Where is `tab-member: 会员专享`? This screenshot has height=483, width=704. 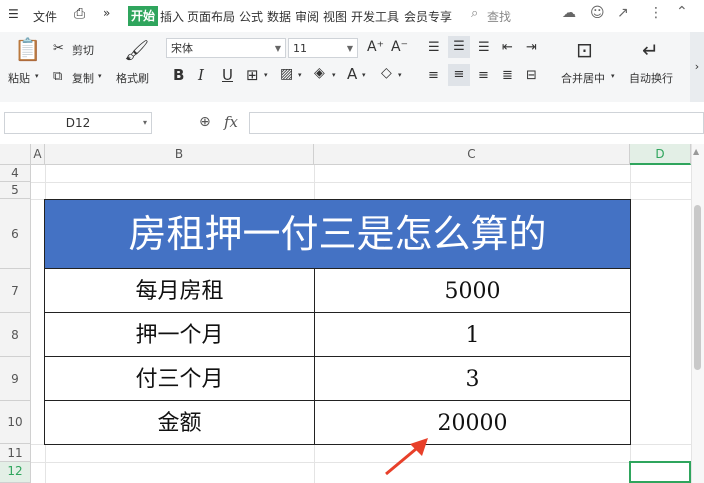
tab-member: 会员专享 is located at coordinates (428, 16).